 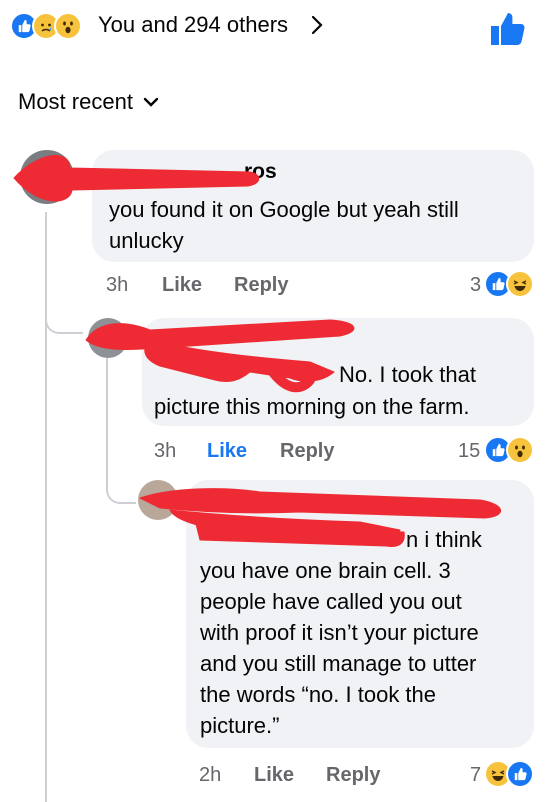 I want to click on comment-text: you have one brain cell. 3, so click(x=325, y=570).